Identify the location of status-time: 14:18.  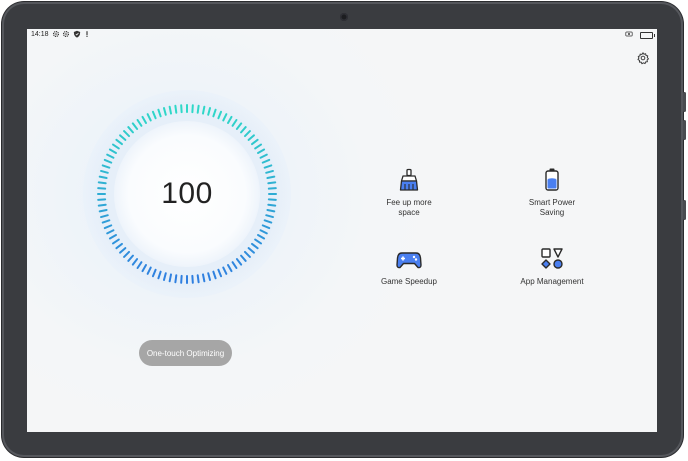
(40, 34).